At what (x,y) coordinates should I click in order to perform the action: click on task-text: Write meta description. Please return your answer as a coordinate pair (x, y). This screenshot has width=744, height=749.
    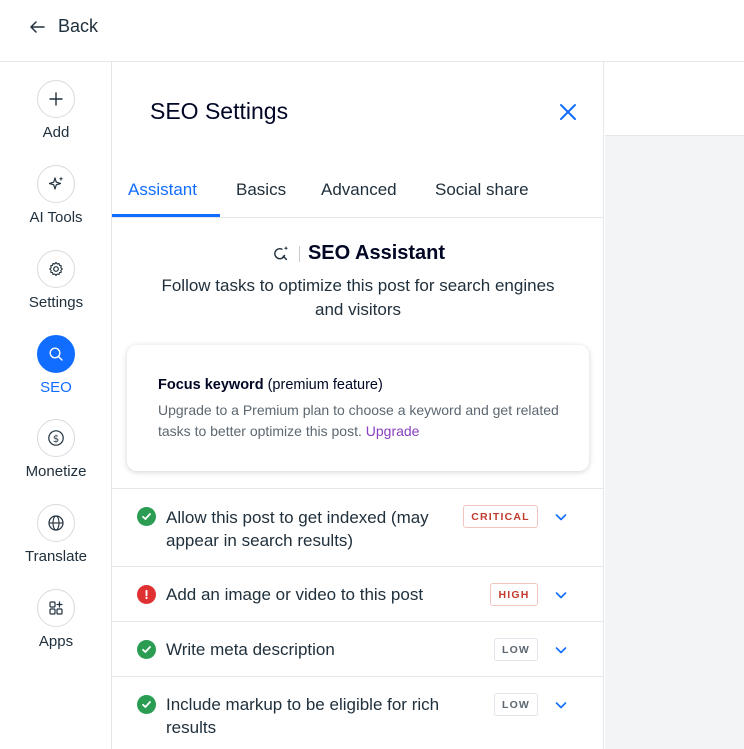
    Looking at the image, I should click on (250, 649).